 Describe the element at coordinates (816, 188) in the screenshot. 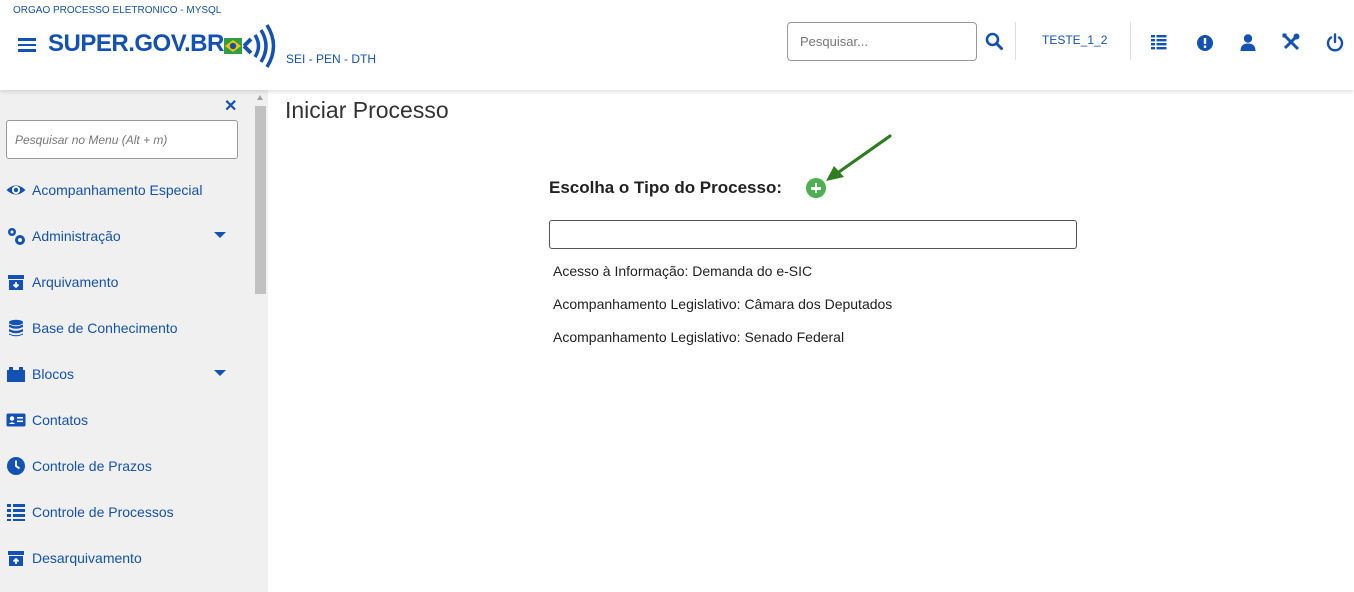

I see `add-process-type-button` at that location.